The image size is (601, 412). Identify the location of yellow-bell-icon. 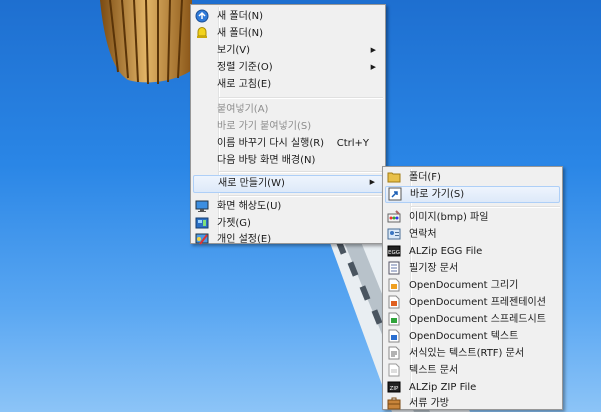
(202, 32).